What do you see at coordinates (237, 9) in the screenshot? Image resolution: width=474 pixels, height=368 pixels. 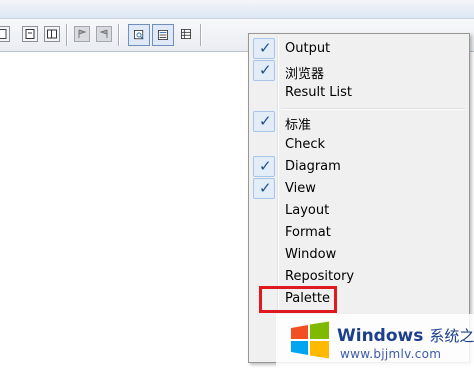 I see `window-title-strip` at bounding box center [237, 9].